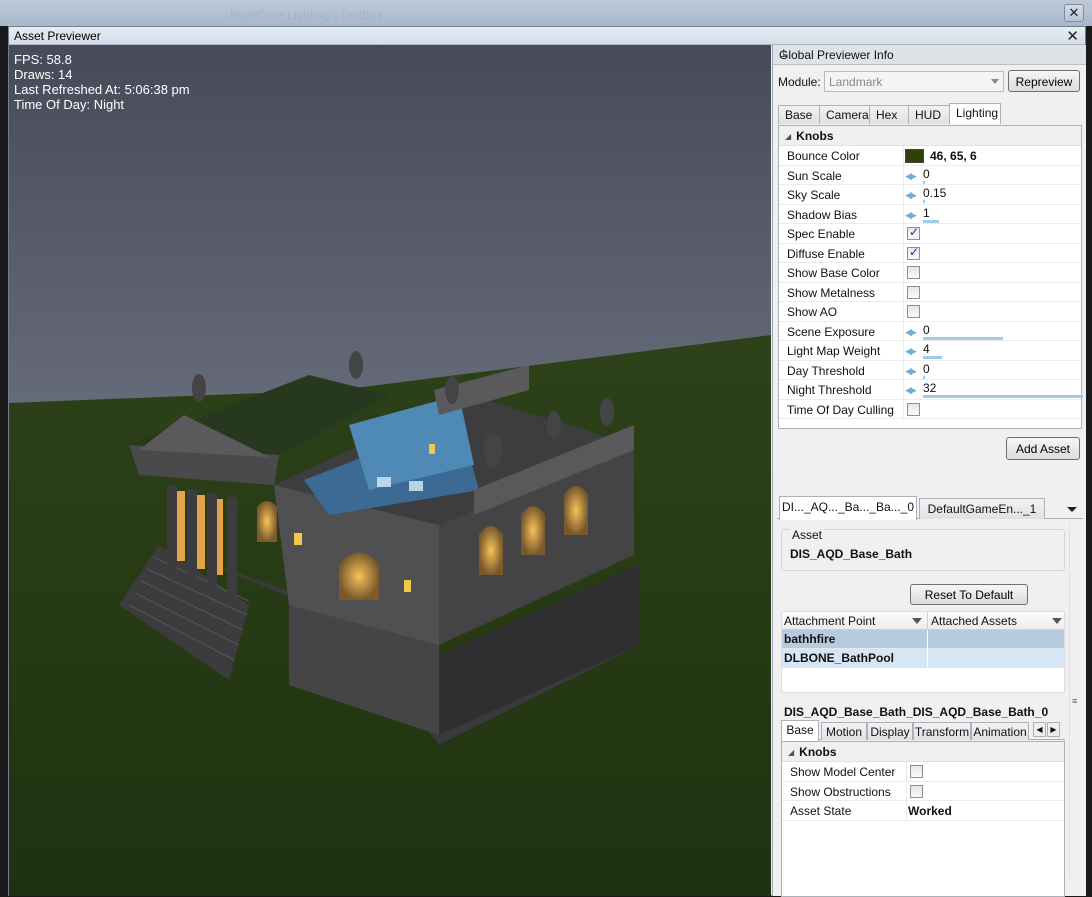 This screenshot has height=897, width=1092. I want to click on show-base-color-checkbox, so click(913, 272).